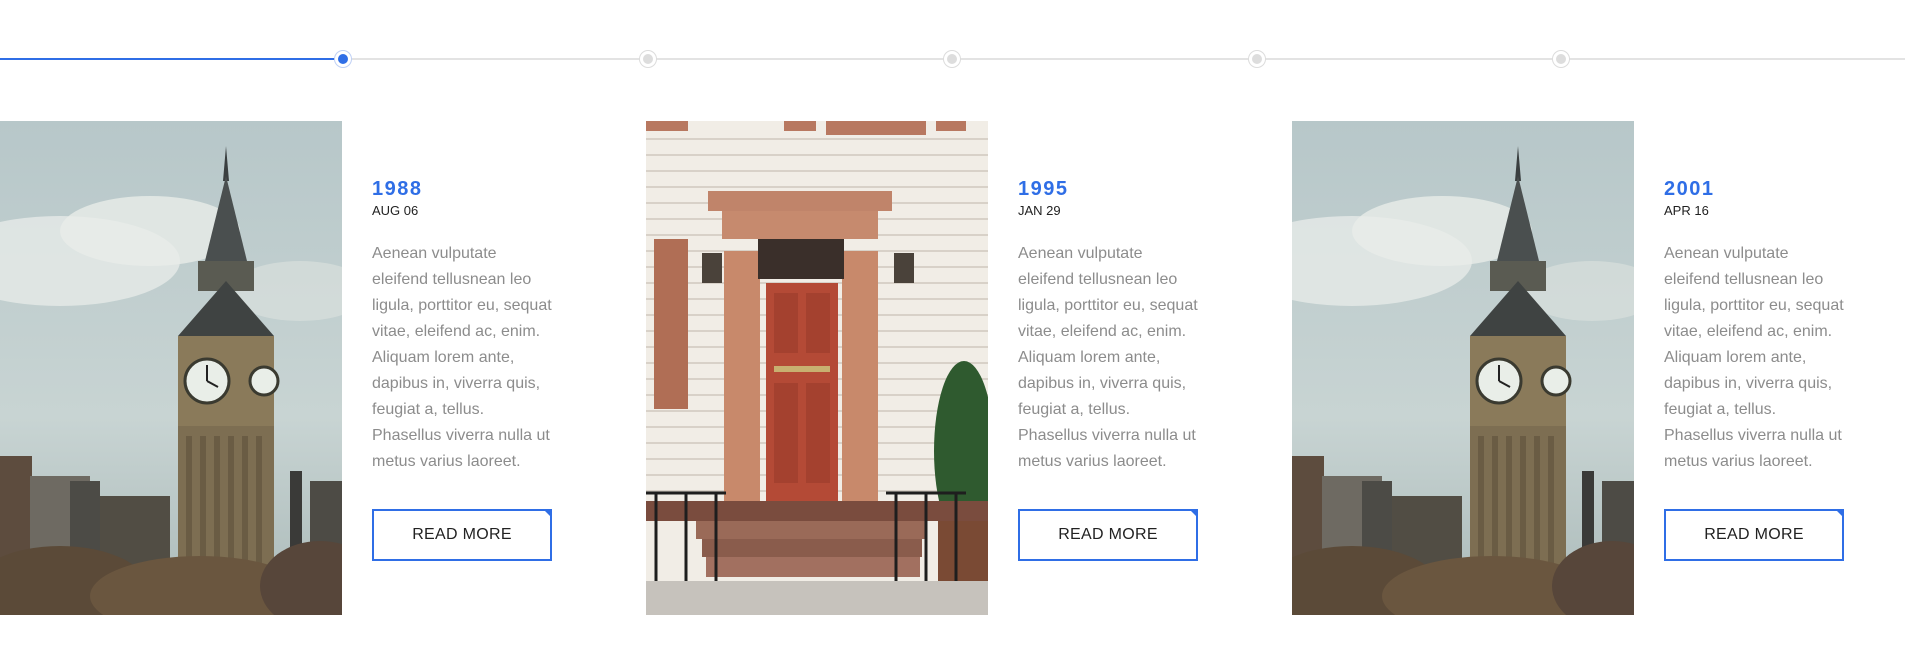 The width and height of the screenshot is (1905, 660). Describe the element at coordinates (817, 368) in the screenshot. I see `red-door-photo` at that location.